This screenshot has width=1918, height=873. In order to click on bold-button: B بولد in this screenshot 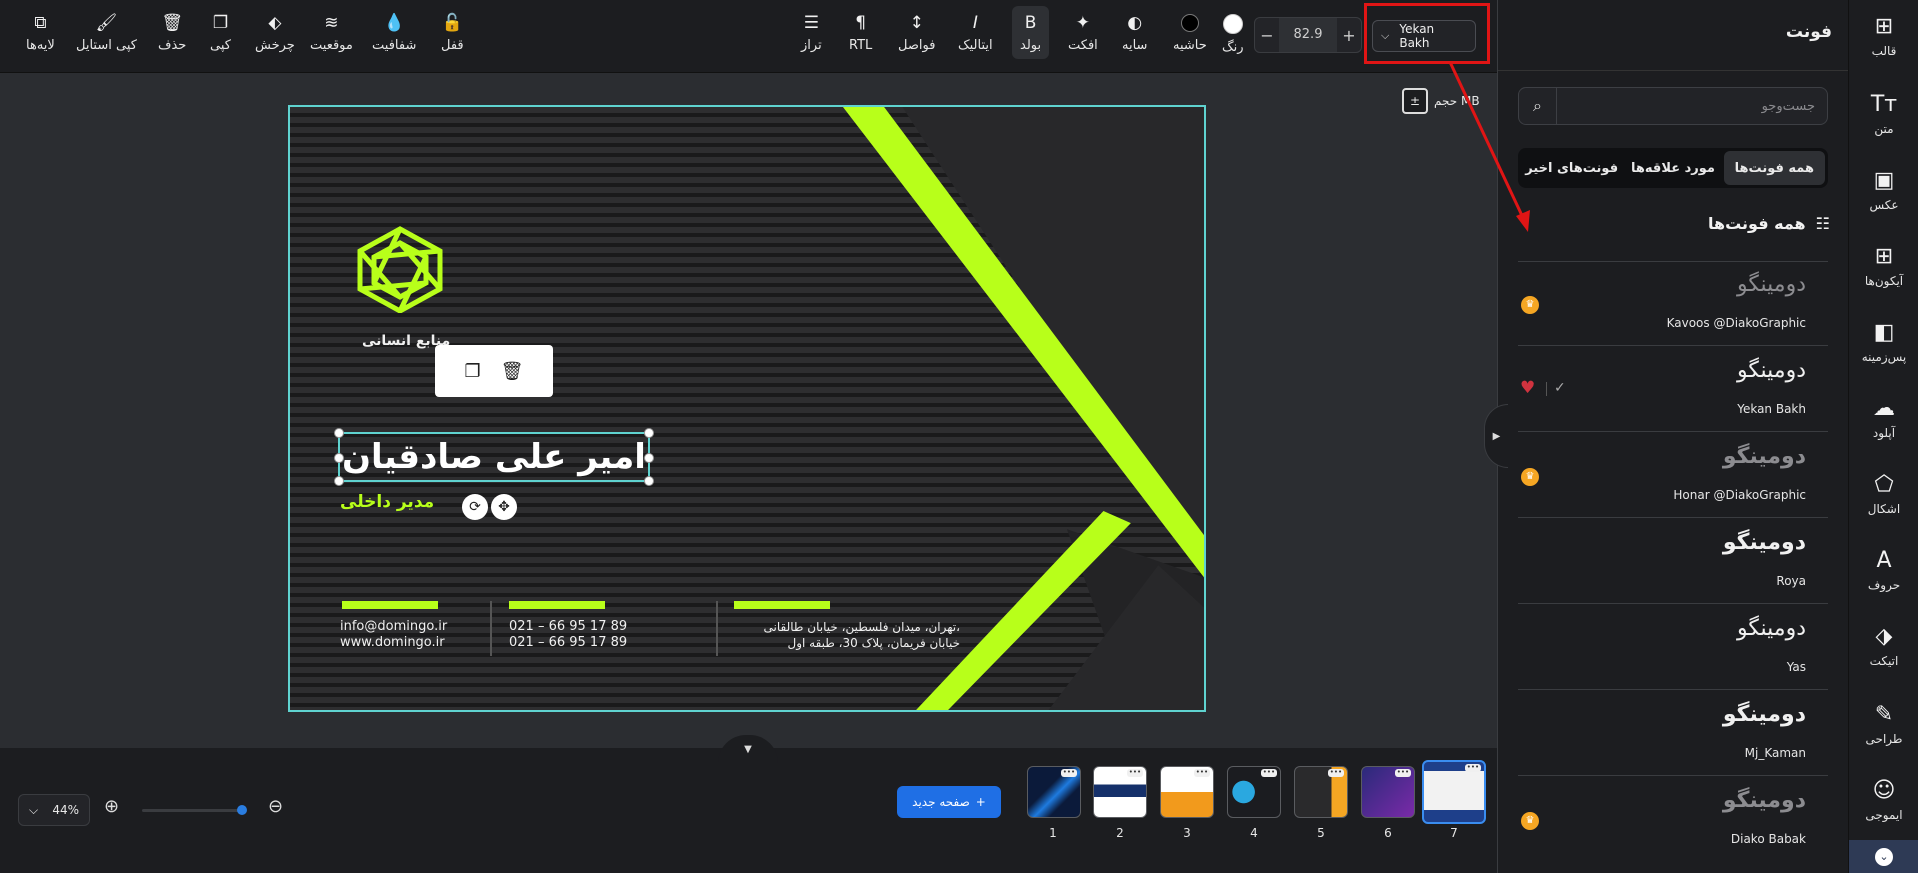, I will do `click(1031, 32)`.